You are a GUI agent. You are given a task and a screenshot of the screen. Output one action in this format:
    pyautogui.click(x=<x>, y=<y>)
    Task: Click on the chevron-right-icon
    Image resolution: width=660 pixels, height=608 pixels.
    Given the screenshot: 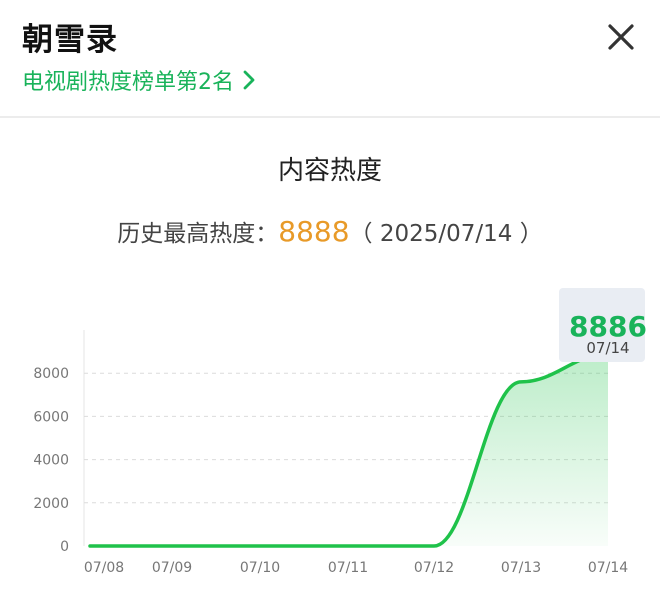 What is the action you would take?
    pyautogui.click(x=249, y=80)
    